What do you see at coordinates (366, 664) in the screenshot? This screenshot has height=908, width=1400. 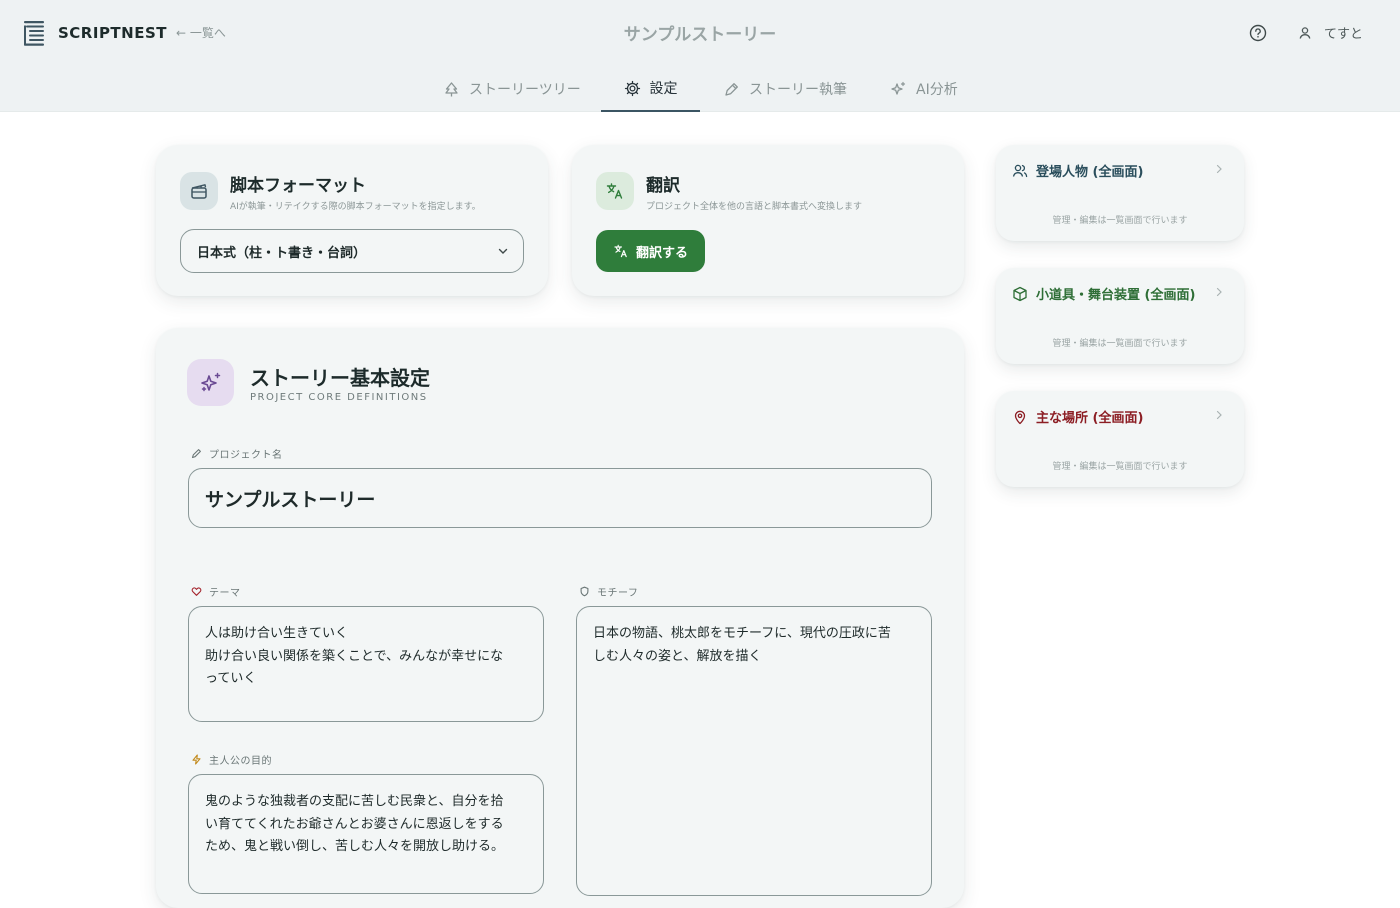 I see `theme-textarea: 人は助け合い生きていく 助け合い良い関係を築くことで、みんなが幸せにな っていく` at bounding box center [366, 664].